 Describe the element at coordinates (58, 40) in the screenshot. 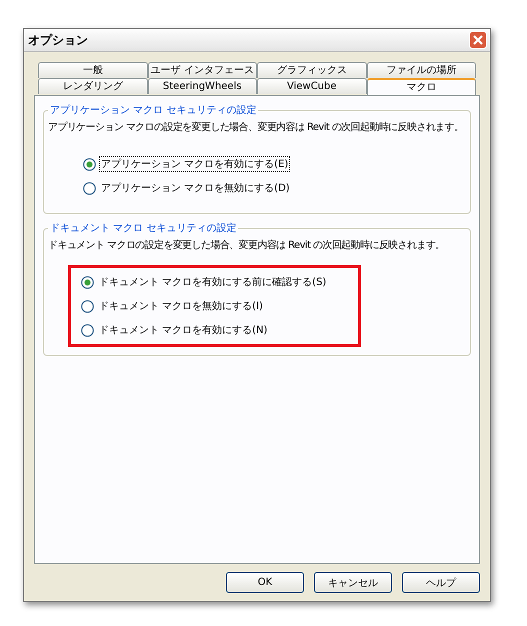

I see `window-title: オプション` at that location.